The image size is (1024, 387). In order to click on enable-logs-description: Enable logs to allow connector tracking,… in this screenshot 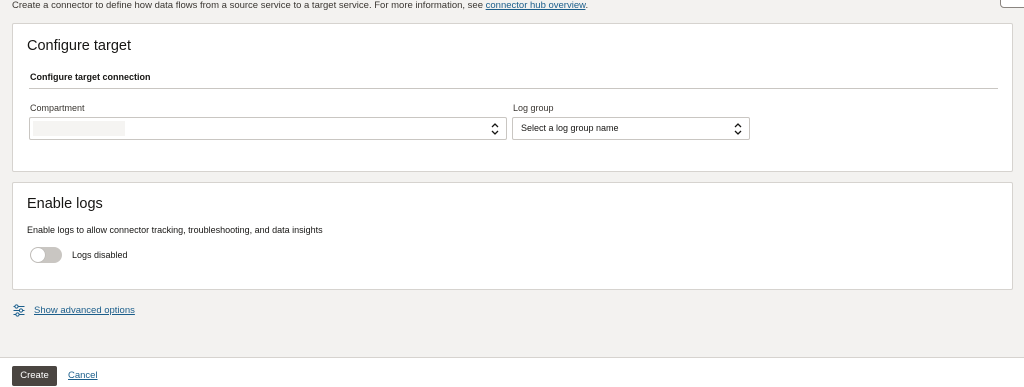, I will do `click(175, 230)`.